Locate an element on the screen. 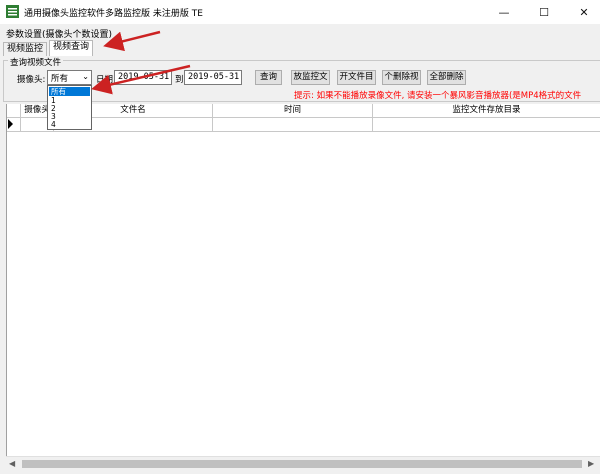 This screenshot has height=474, width=600. menu-item-settings: 参数设置(摄像头个数设置) is located at coordinates (59, 33).